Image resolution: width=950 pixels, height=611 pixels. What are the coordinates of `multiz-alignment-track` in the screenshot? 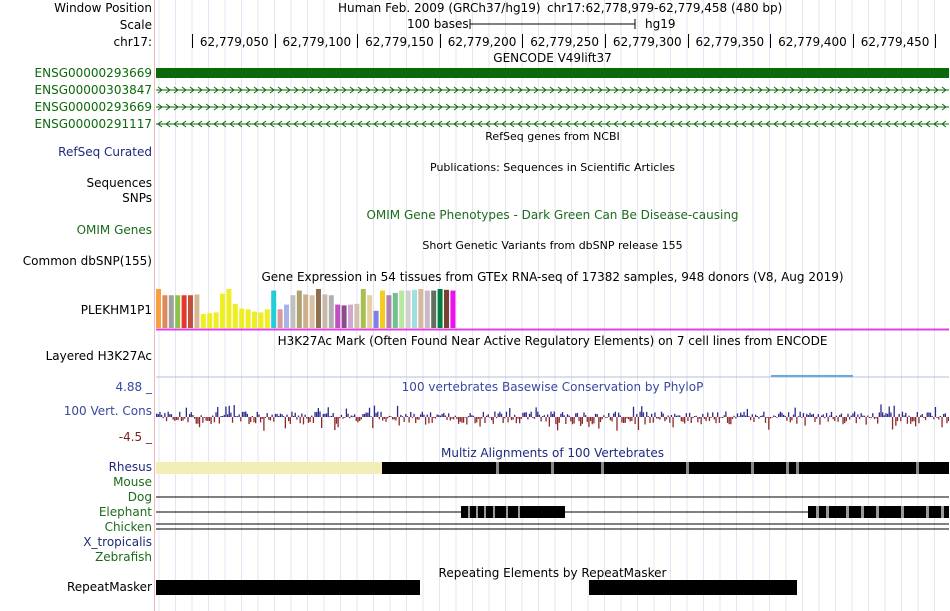 It's located at (552, 509).